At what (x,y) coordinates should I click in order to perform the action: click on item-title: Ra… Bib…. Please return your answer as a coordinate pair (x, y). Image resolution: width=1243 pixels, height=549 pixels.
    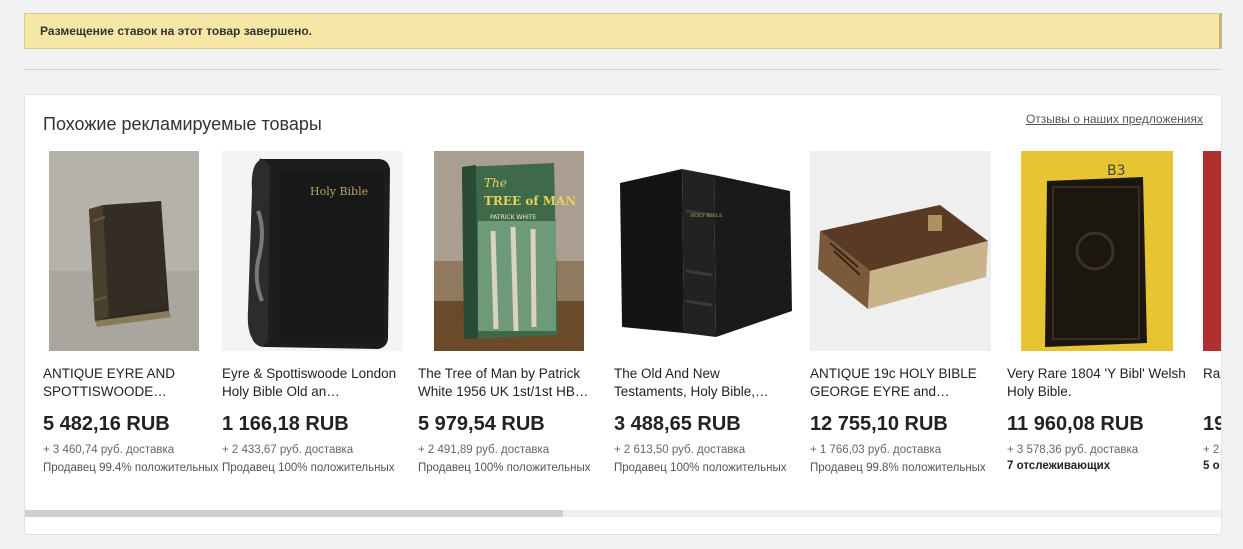
    Looking at the image, I should click on (1212, 383).